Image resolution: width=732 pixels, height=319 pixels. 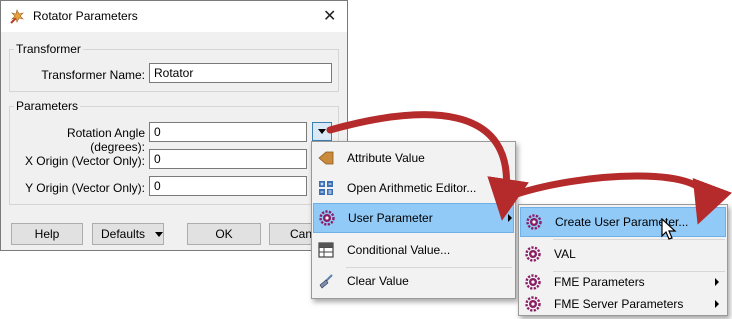 I want to click on annotation-arrow-to-create-user-parameter, so click(x=616, y=198).